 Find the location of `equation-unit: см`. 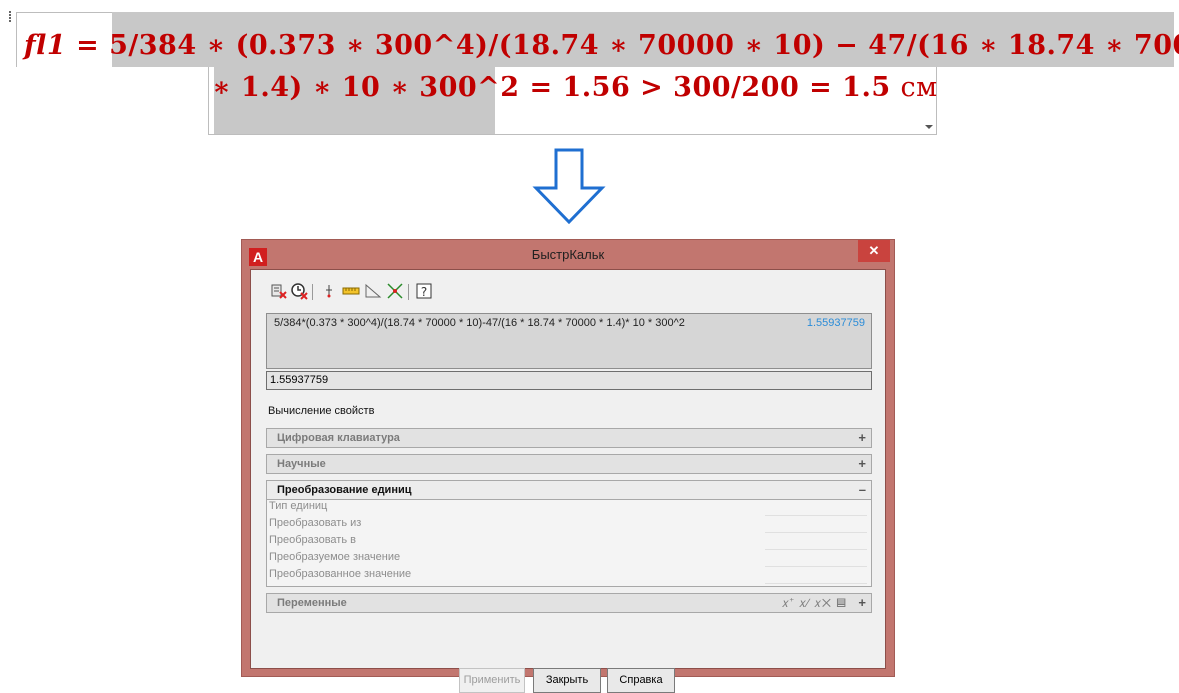

equation-unit: см is located at coordinates (919, 87).